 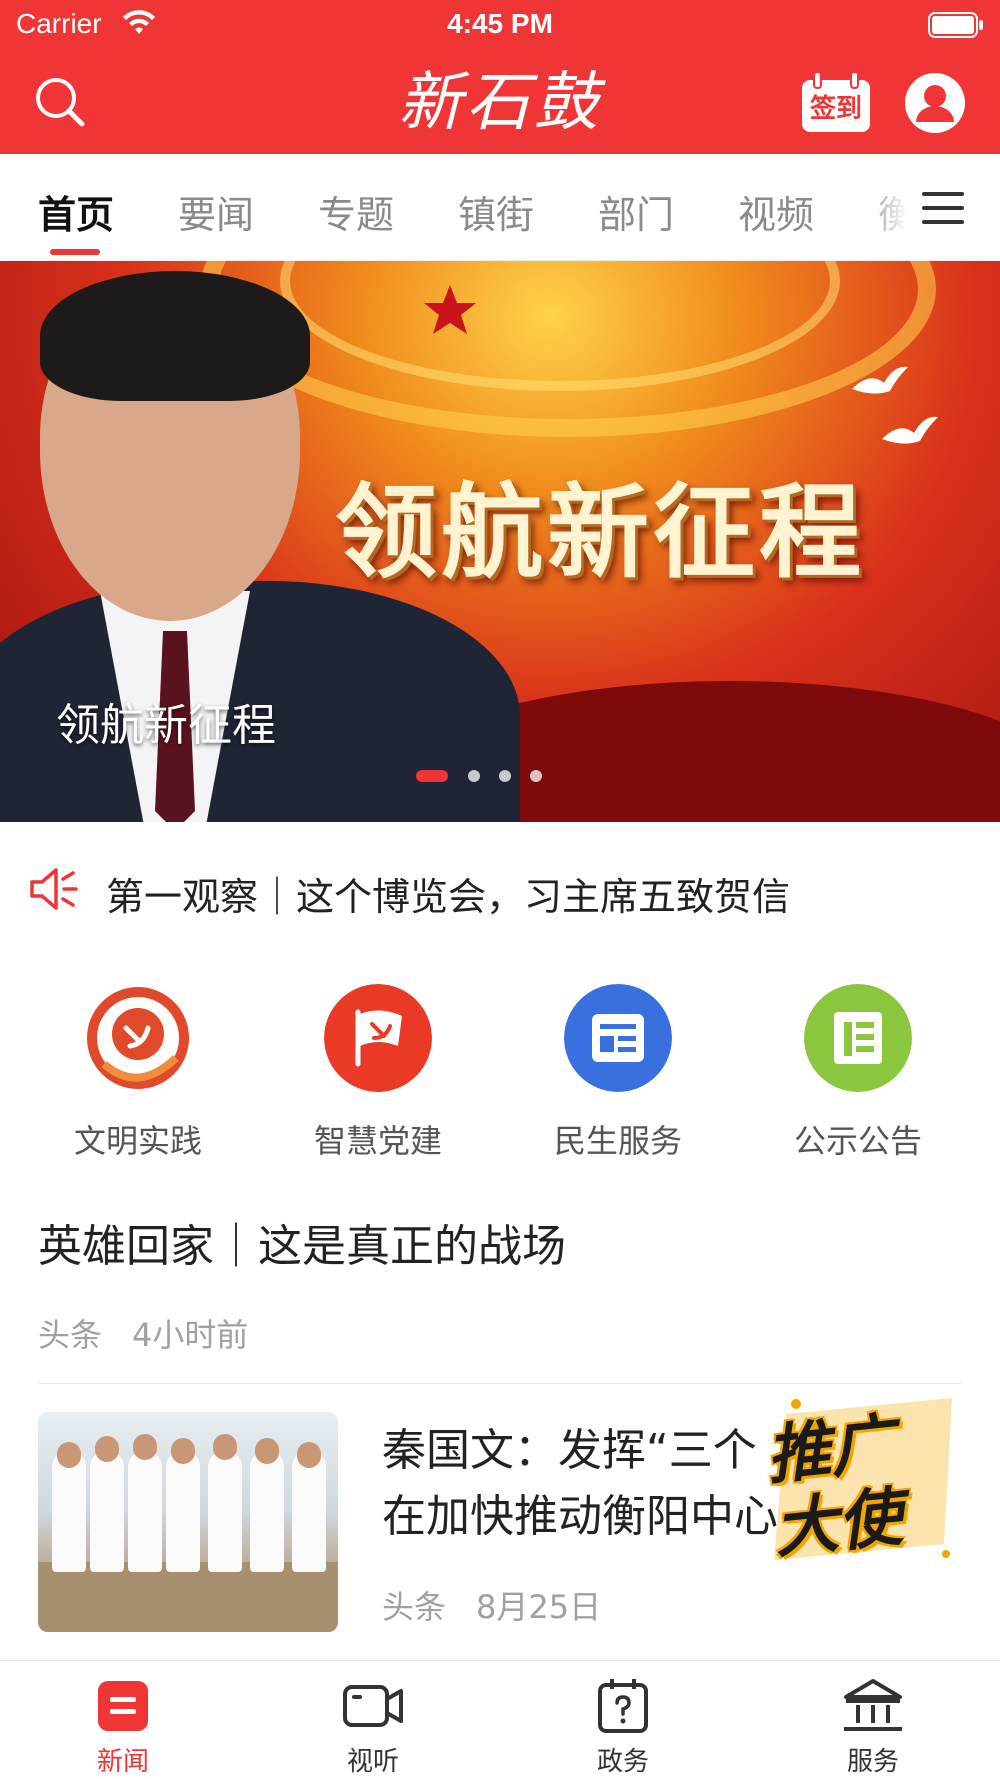 What do you see at coordinates (448, 893) in the screenshot?
I see `news-ticker-text: 第一观察｜这个博览会，习主席五致贺信` at bounding box center [448, 893].